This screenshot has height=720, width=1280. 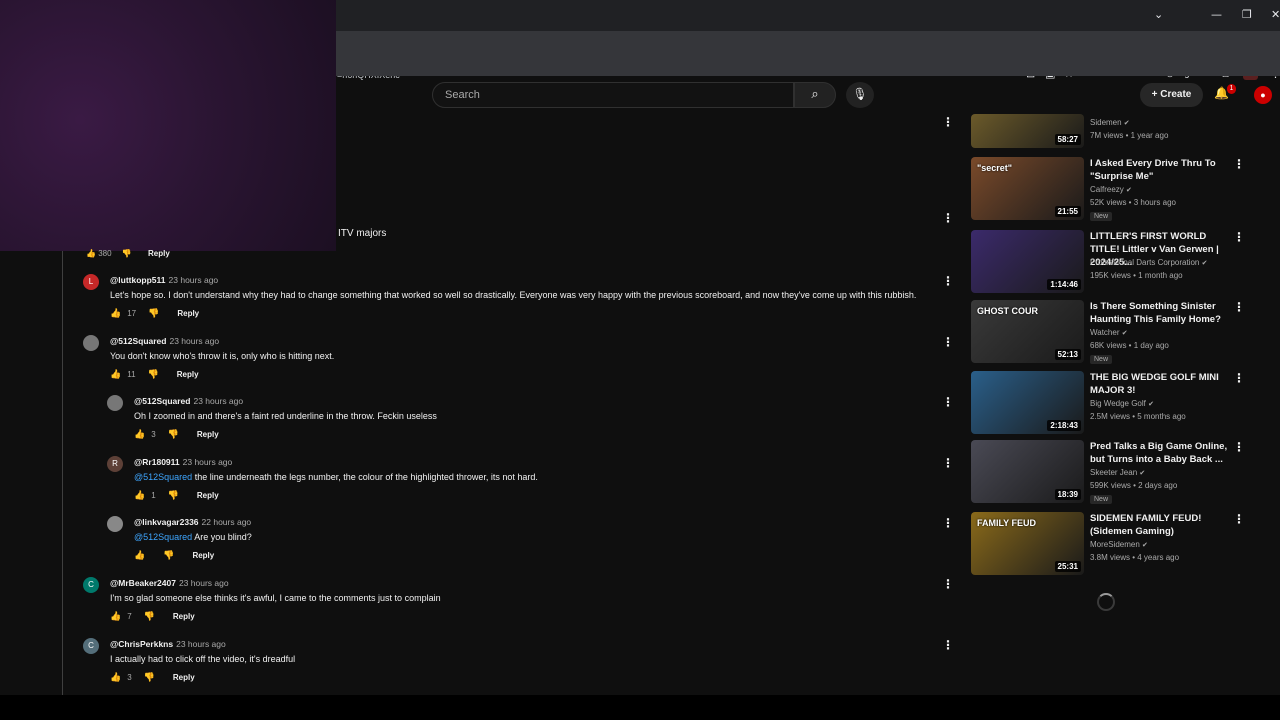 I want to click on video-thumbnail: GHOST COUR 52:13, so click(x=1027, y=331).